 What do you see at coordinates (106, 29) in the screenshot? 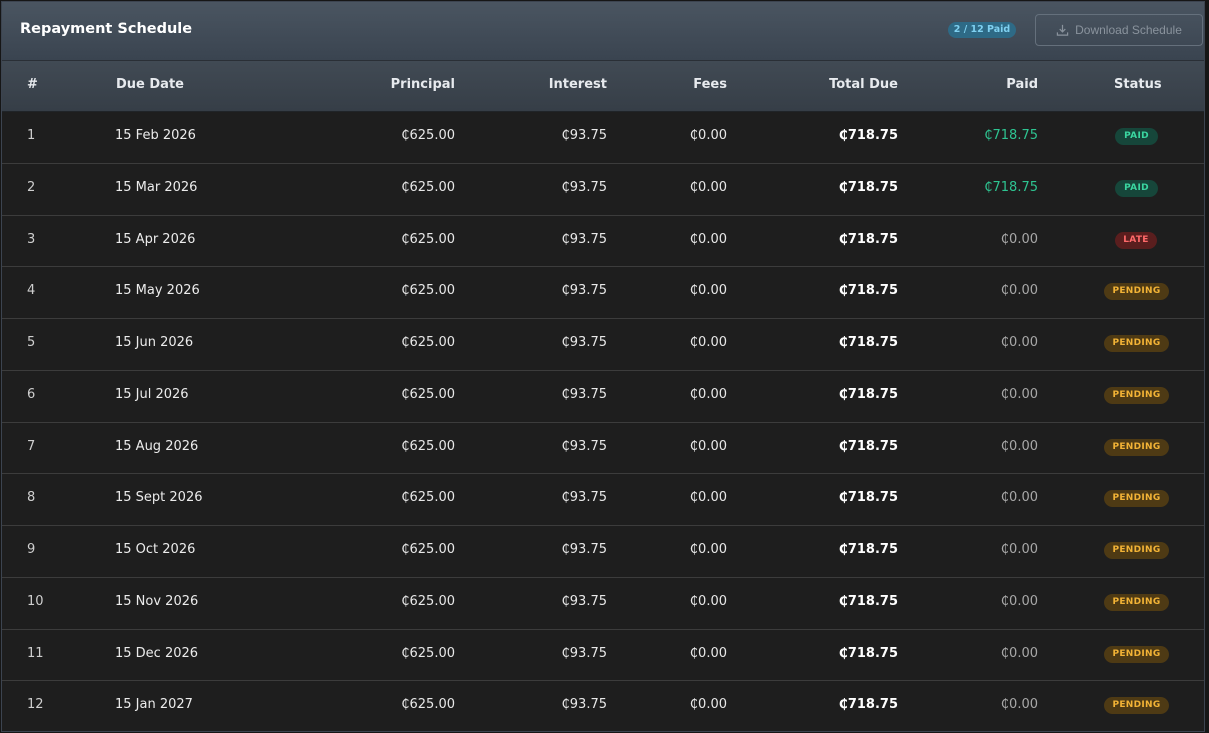
I see `panel-title: Repayment Schedule` at bounding box center [106, 29].